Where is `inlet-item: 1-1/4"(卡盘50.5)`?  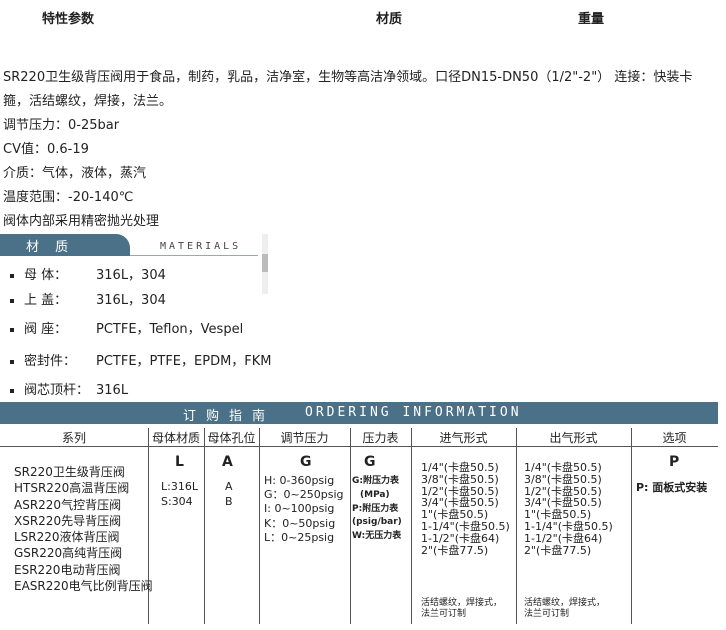 inlet-item: 1-1/4"(卡盘50.5) is located at coordinates (465, 526).